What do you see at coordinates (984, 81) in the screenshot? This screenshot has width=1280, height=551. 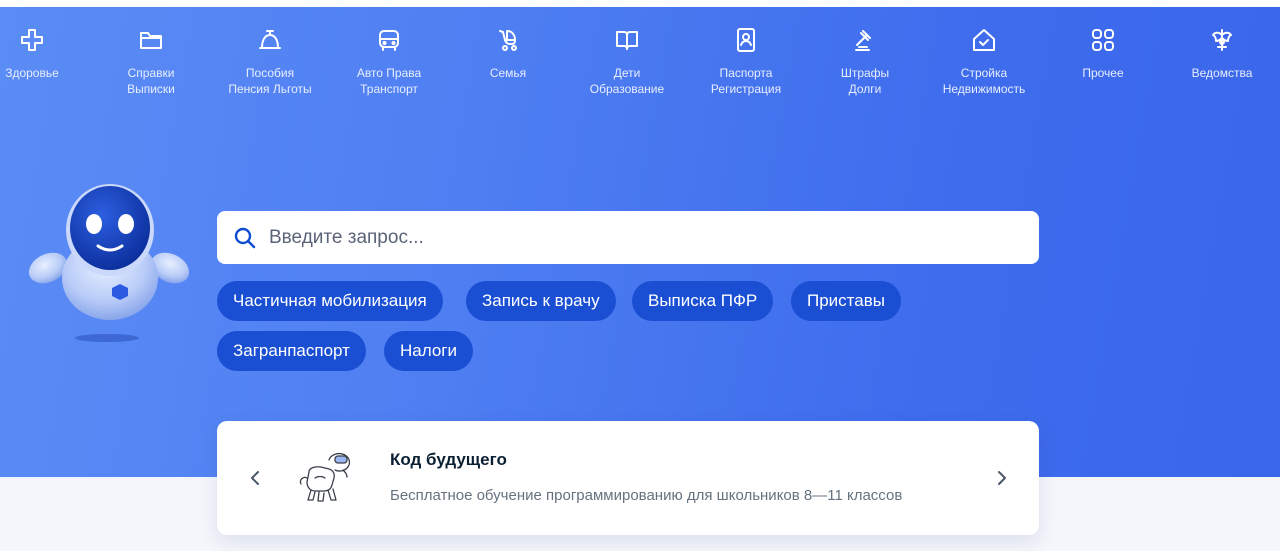 I see `category-label: Стройка Недвижимость` at bounding box center [984, 81].